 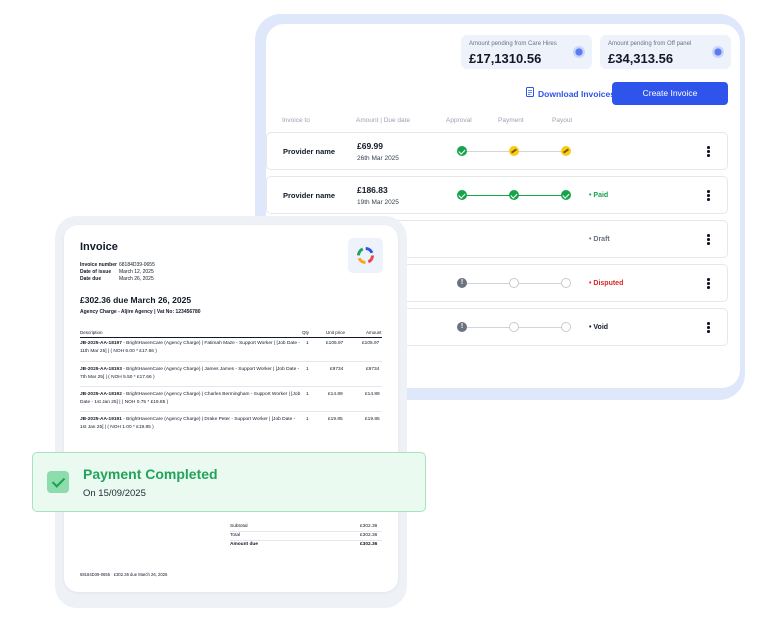 What do you see at coordinates (383, 120) in the screenshot?
I see `column-amount-due-date: Amount | Due date` at bounding box center [383, 120].